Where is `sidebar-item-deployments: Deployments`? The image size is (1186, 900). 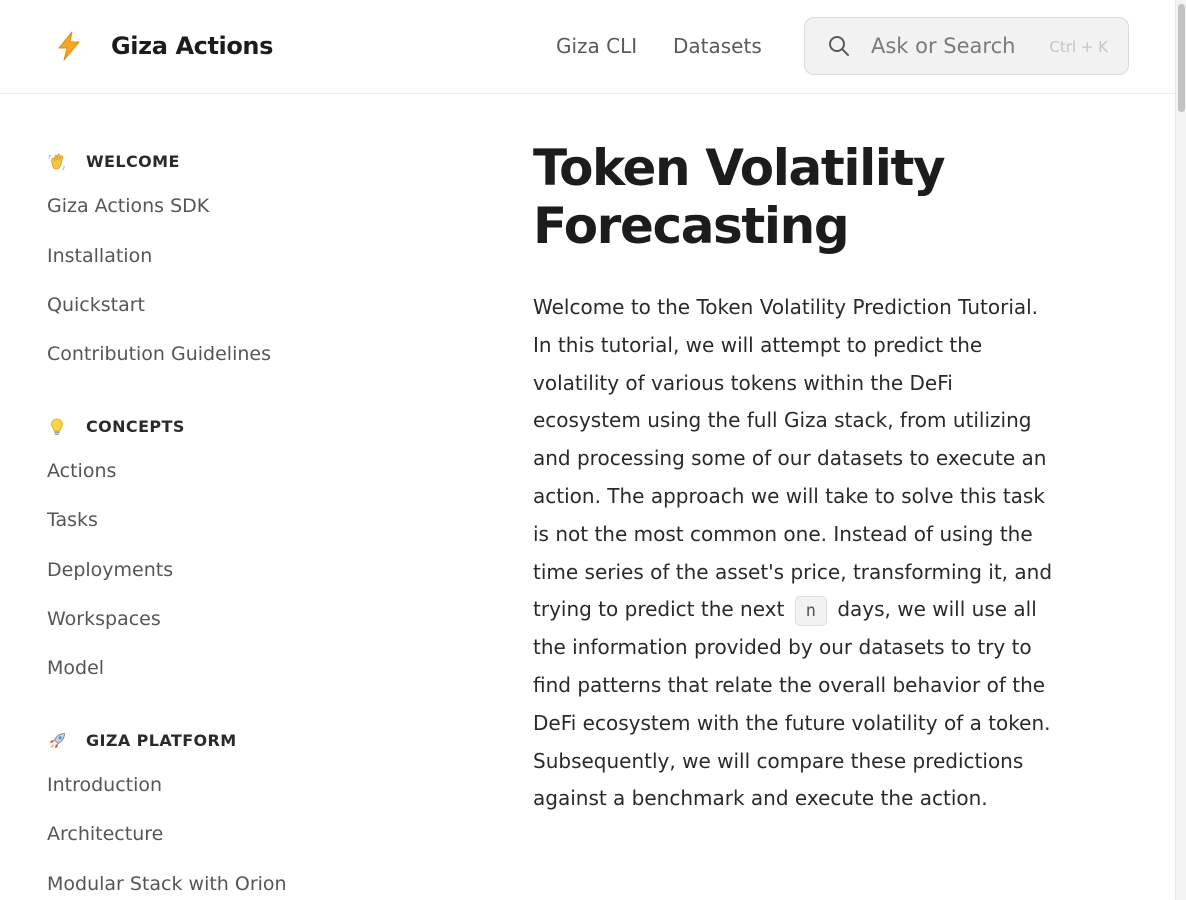 sidebar-item-deployments: Deployments is located at coordinates (110, 570).